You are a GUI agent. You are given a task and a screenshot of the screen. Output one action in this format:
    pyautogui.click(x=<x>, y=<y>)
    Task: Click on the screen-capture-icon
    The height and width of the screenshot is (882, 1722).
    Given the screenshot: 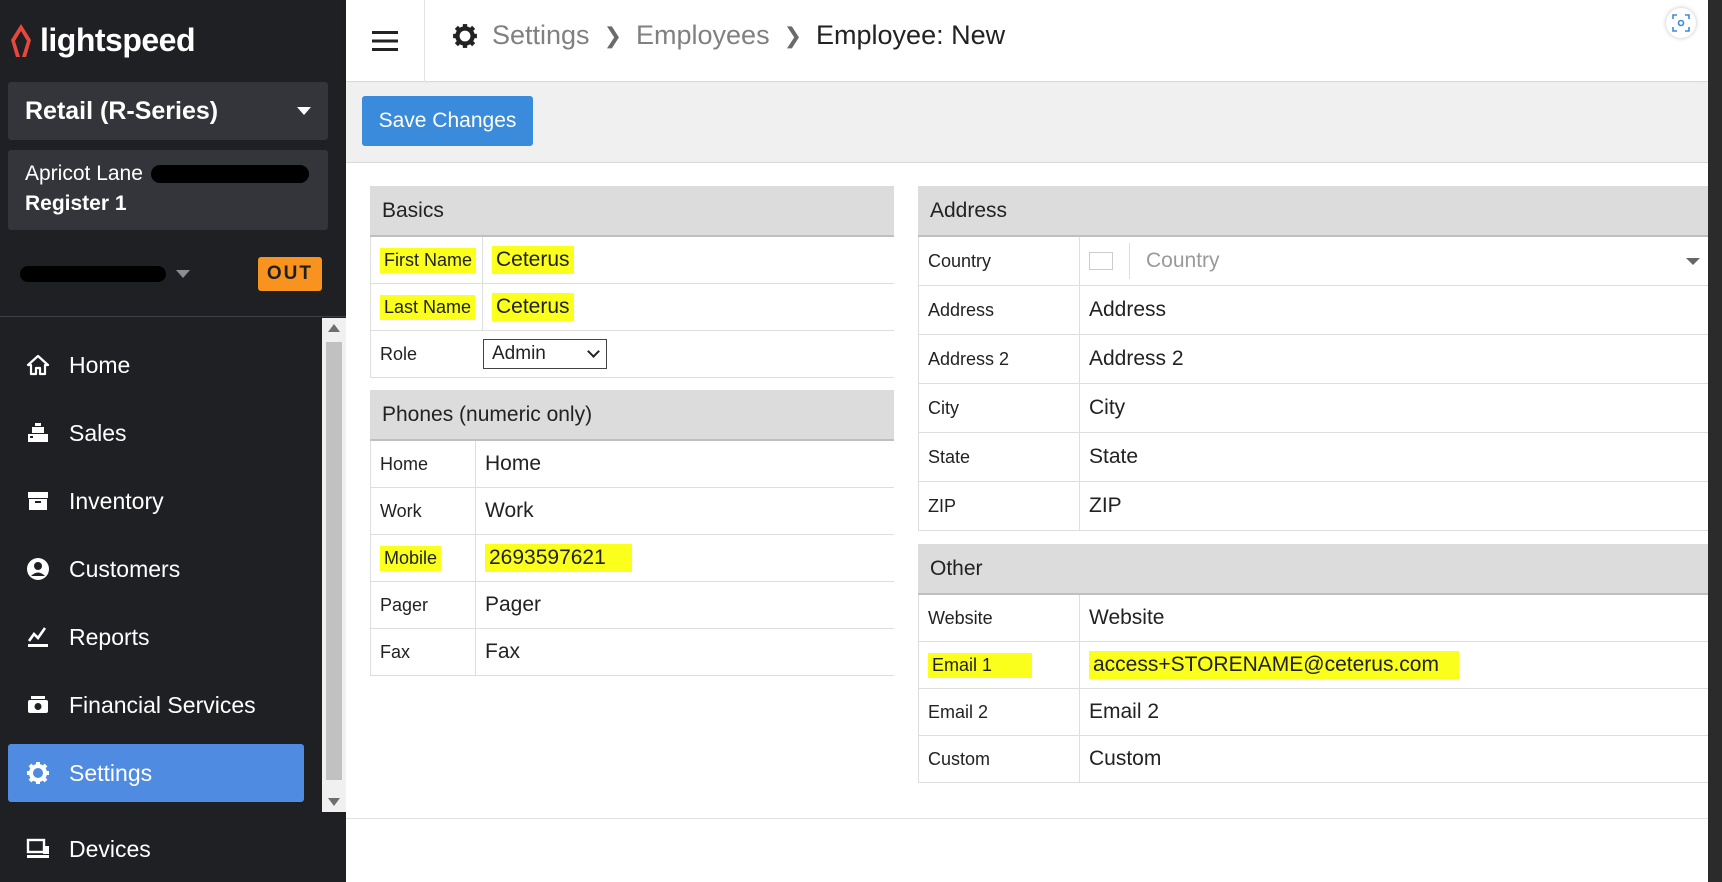 What is the action you would take?
    pyautogui.click(x=1681, y=23)
    